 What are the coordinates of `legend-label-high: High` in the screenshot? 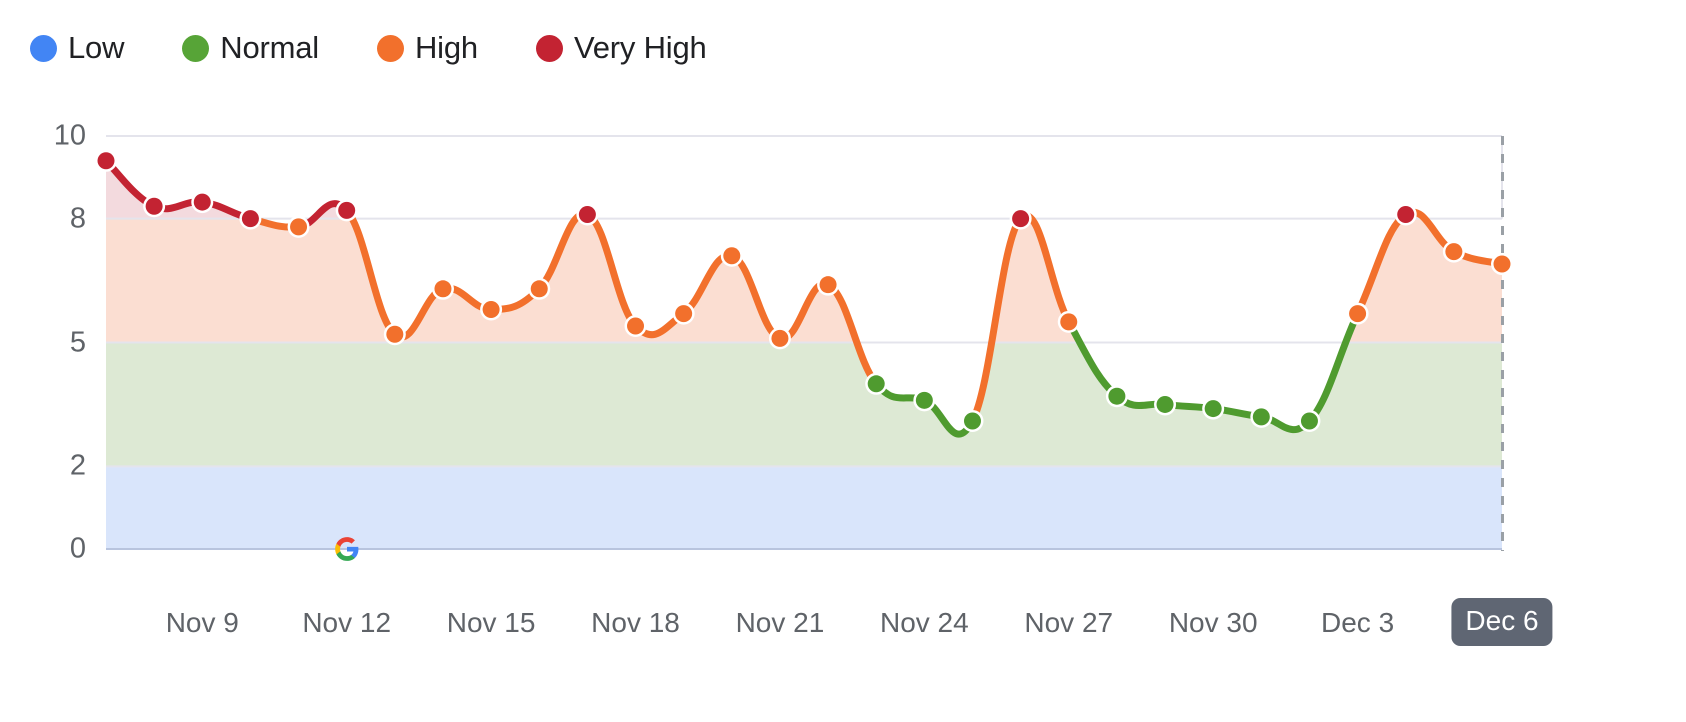 It's located at (446, 47).